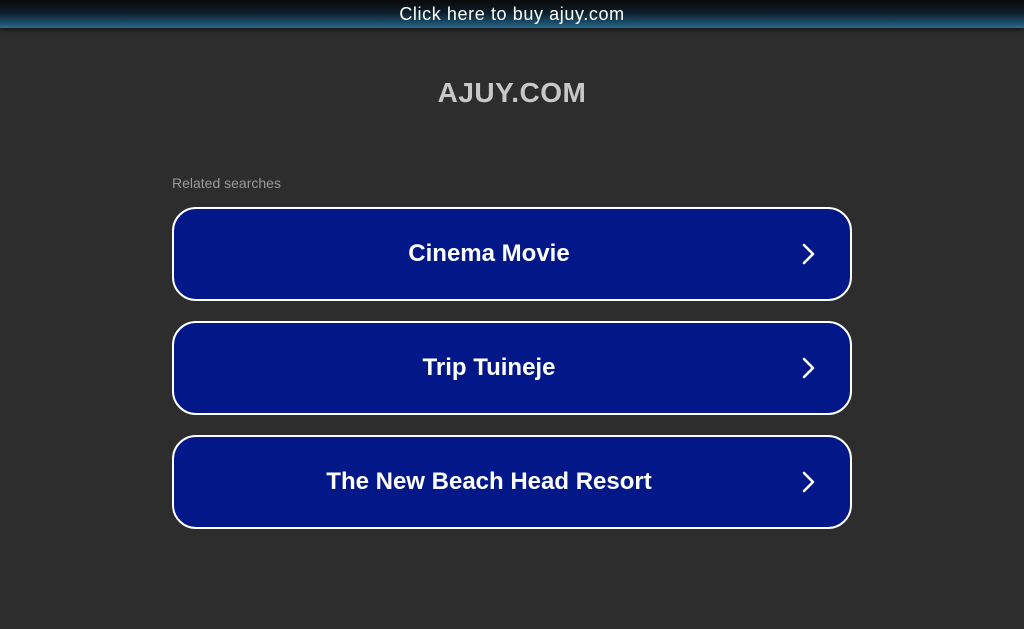 This screenshot has height=629, width=1024. What do you see at coordinates (489, 367) in the screenshot?
I see `related-search-label: Trip Tuineje` at bounding box center [489, 367].